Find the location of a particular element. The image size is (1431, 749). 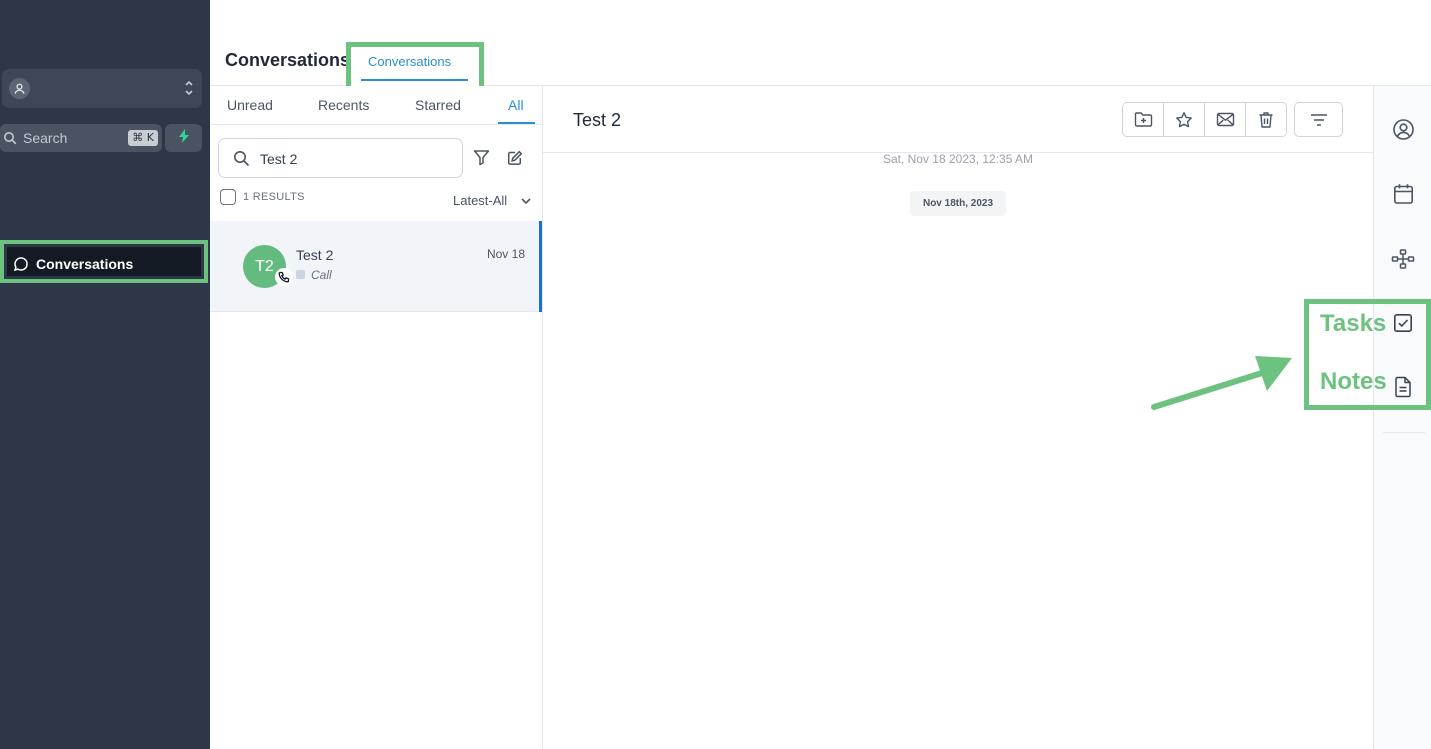

left-sidebar: Search ⌘ K Conversations is located at coordinates (105, 374).